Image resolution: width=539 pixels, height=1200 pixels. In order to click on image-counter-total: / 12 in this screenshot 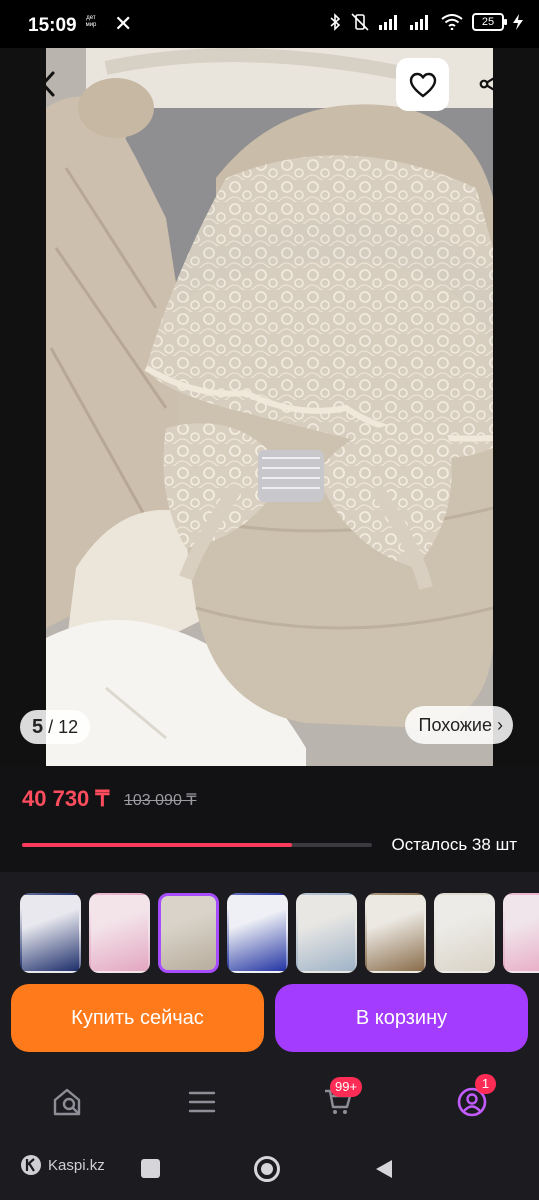, I will do `click(63, 727)`.